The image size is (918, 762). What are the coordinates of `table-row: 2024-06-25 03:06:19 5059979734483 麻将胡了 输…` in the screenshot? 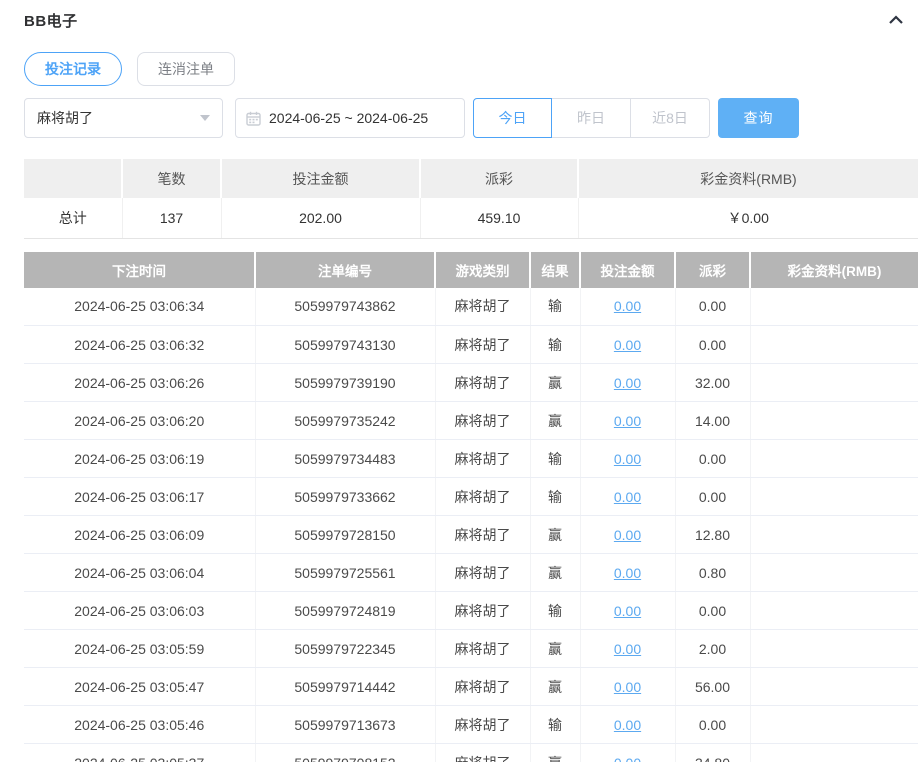 It's located at (471, 458).